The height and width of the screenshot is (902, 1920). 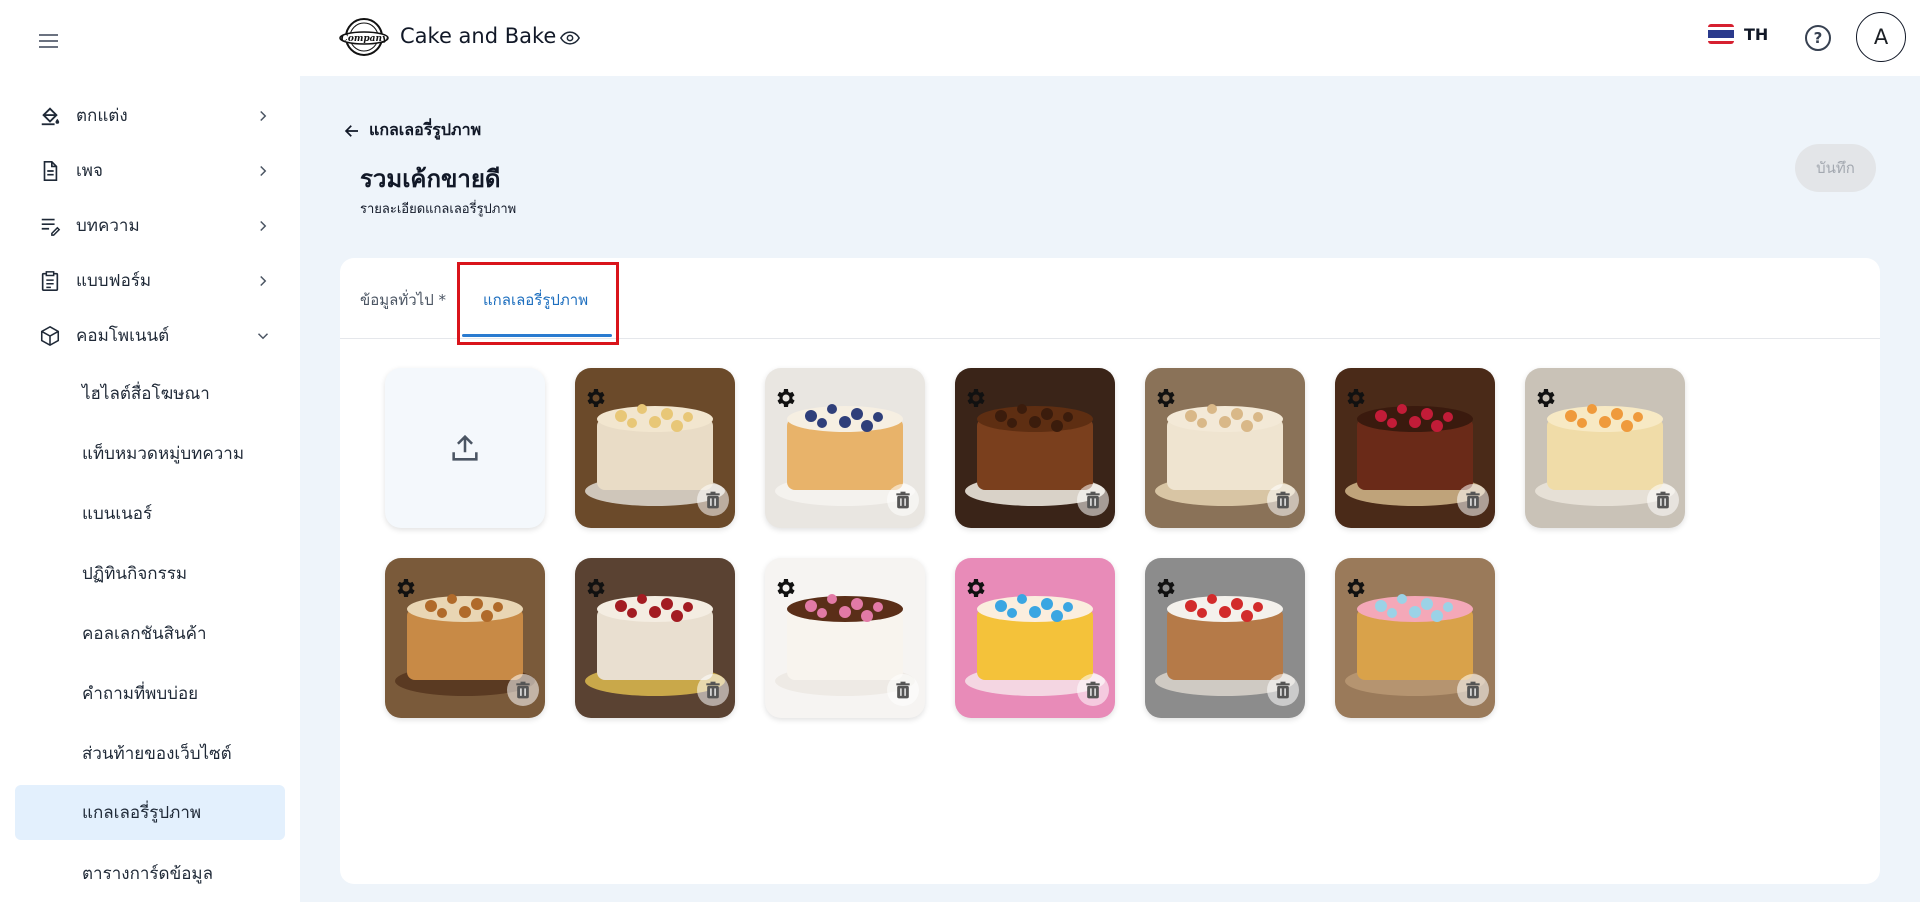 I want to click on gallery-image-blueberry-cake, so click(x=845, y=448).